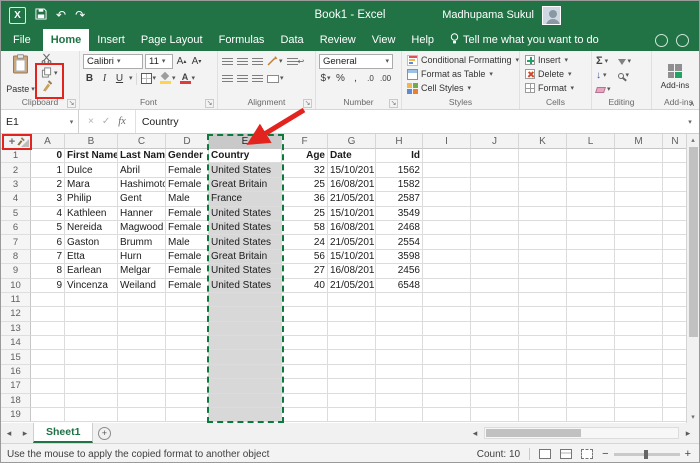 The width and height of the screenshot is (700, 463). Describe the element at coordinates (142, 156) in the screenshot. I see `cell-C1: Last Name` at that location.